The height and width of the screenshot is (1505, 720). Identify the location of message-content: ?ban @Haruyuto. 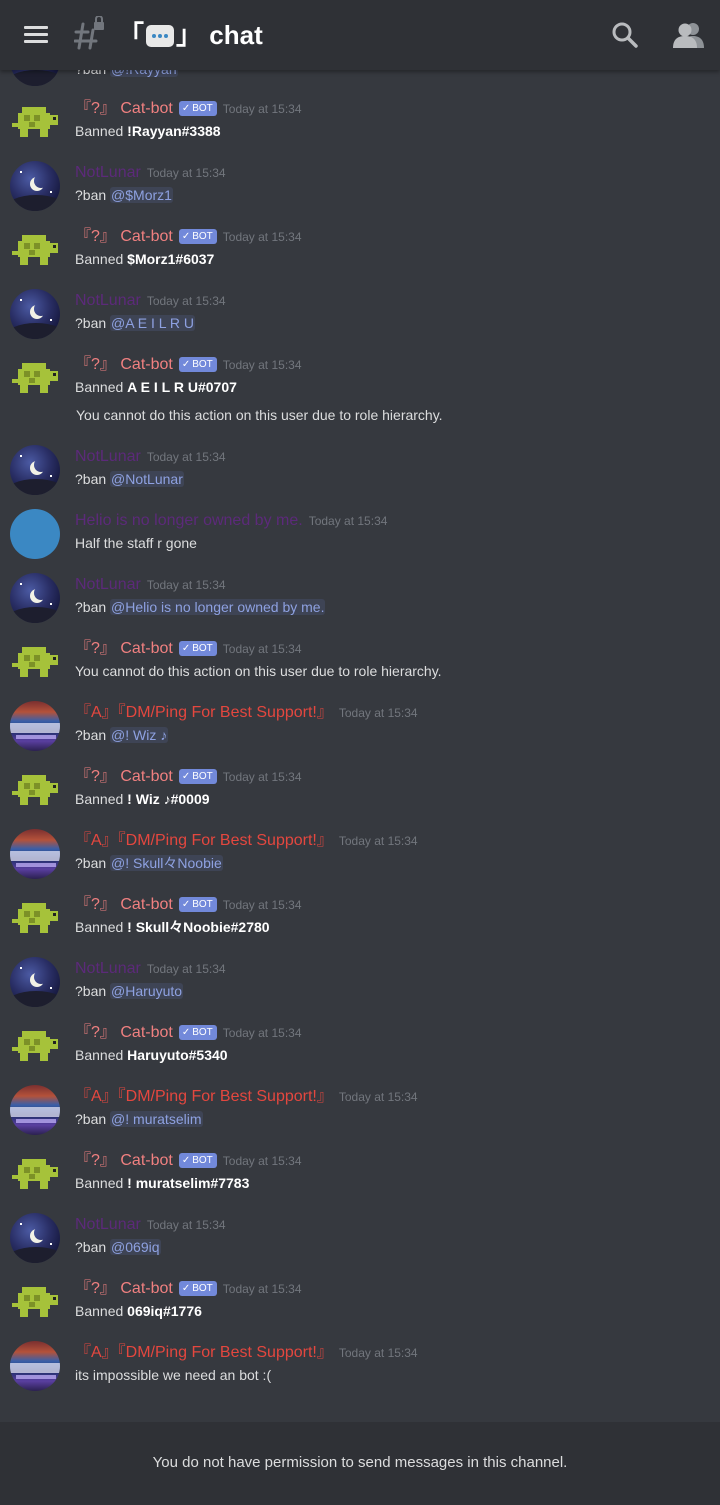
(129, 991).